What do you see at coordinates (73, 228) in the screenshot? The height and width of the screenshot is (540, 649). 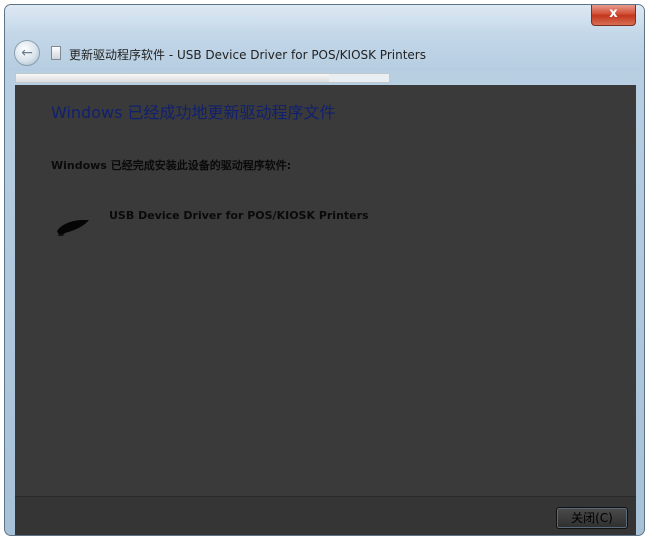 I see `printer-device-icon` at bounding box center [73, 228].